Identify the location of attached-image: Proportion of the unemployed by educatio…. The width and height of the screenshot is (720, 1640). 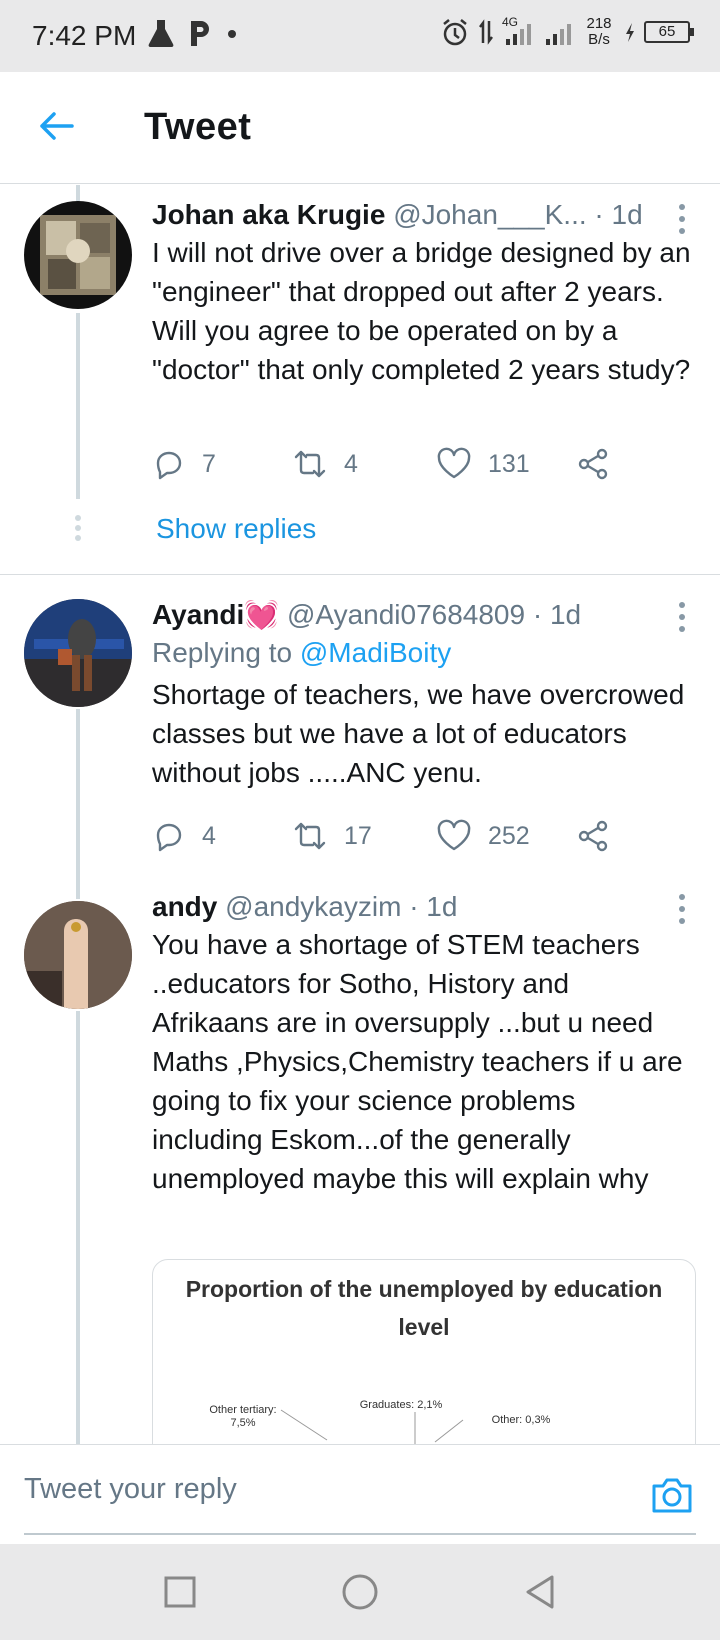
(424, 1351).